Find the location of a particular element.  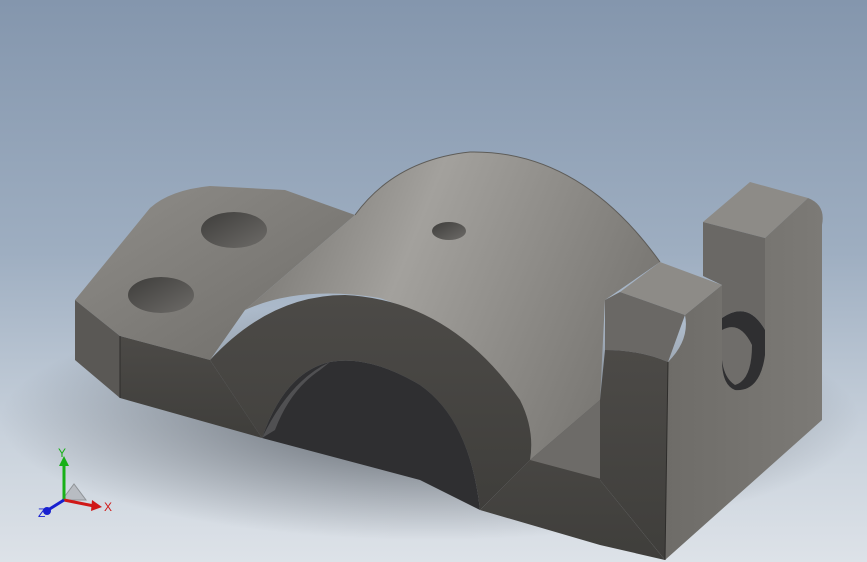

x-axis-arrow-icon is located at coordinates (96, 505).